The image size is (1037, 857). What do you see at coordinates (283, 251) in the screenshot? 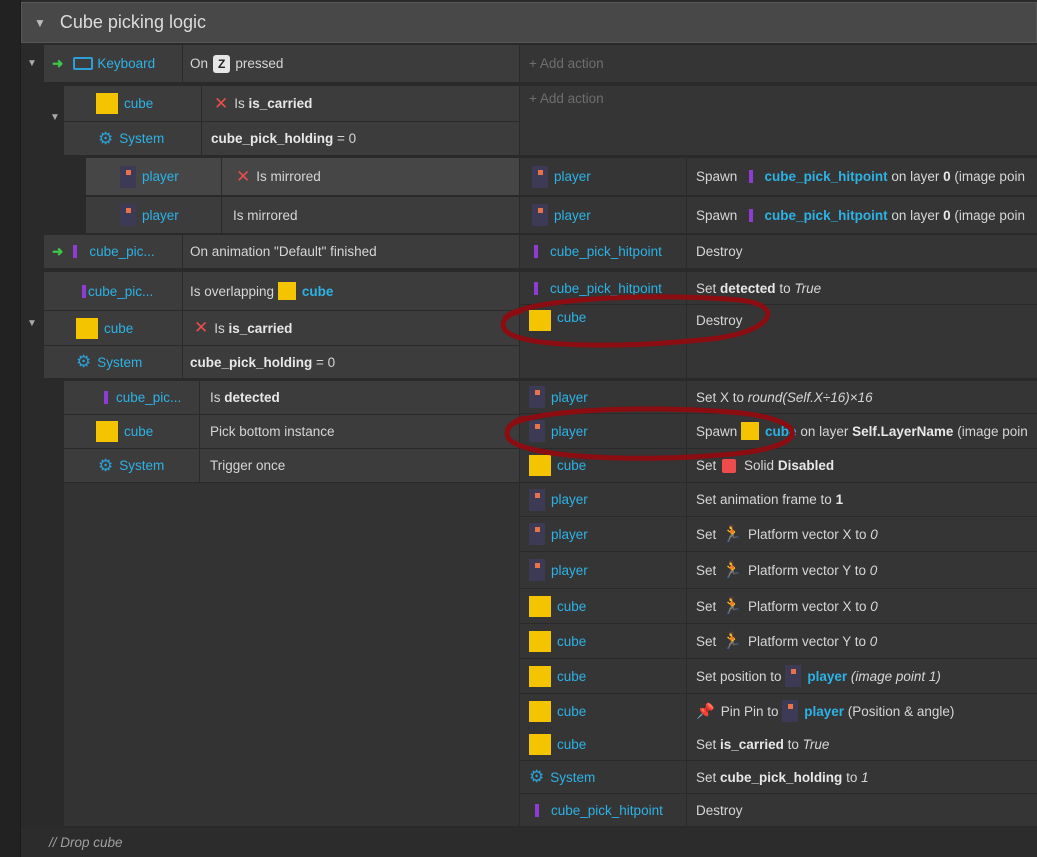
I see `condition-text: On animation "Default" finished` at bounding box center [283, 251].